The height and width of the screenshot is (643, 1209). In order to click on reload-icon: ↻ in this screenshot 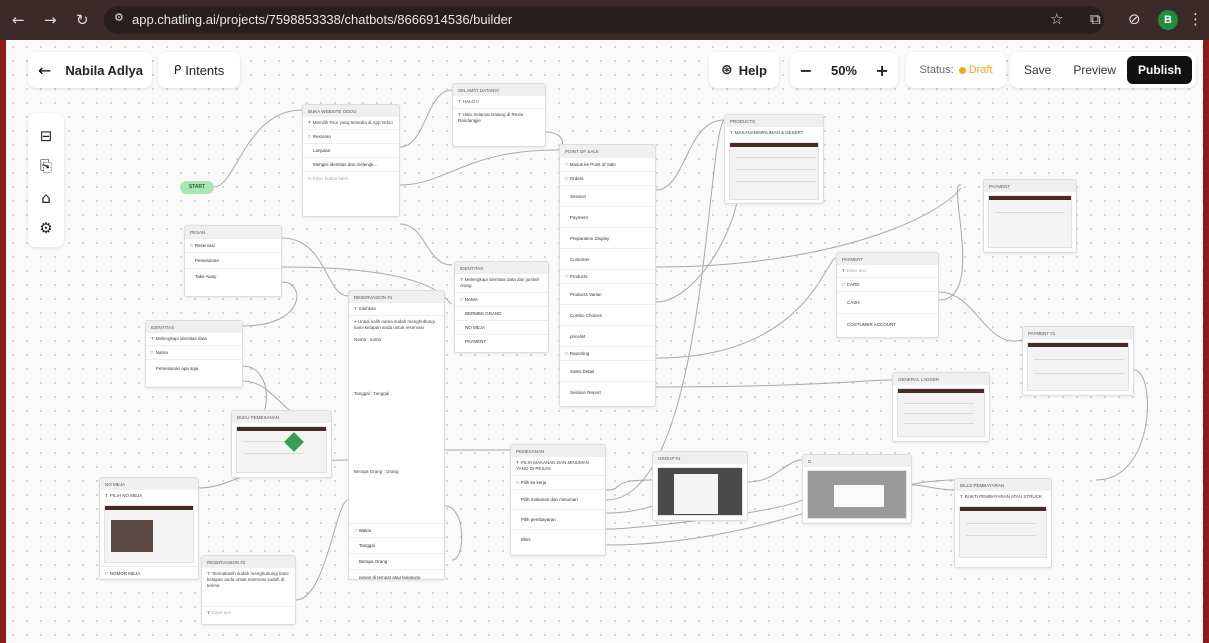, I will do `click(82, 20)`.